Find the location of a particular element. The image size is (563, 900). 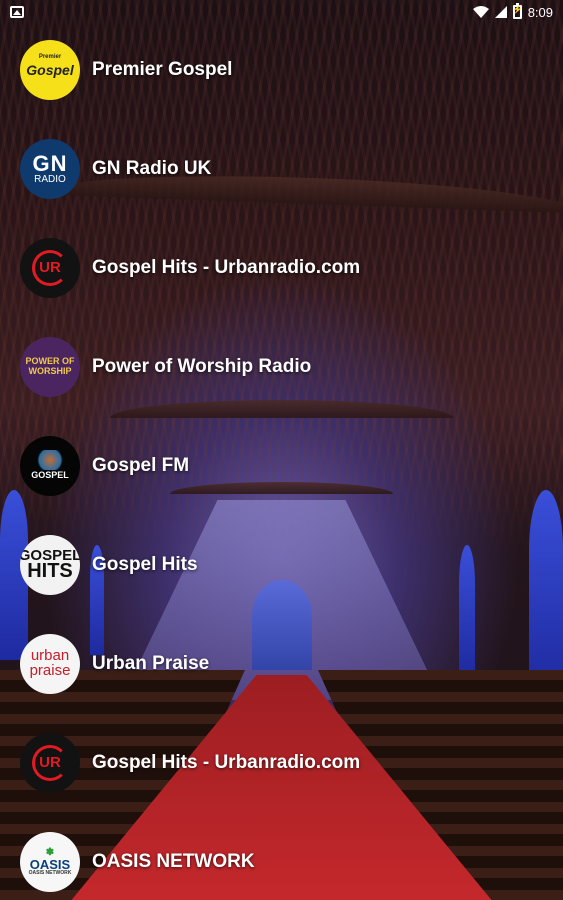

station-name: OASIS NETWORK is located at coordinates (173, 861).